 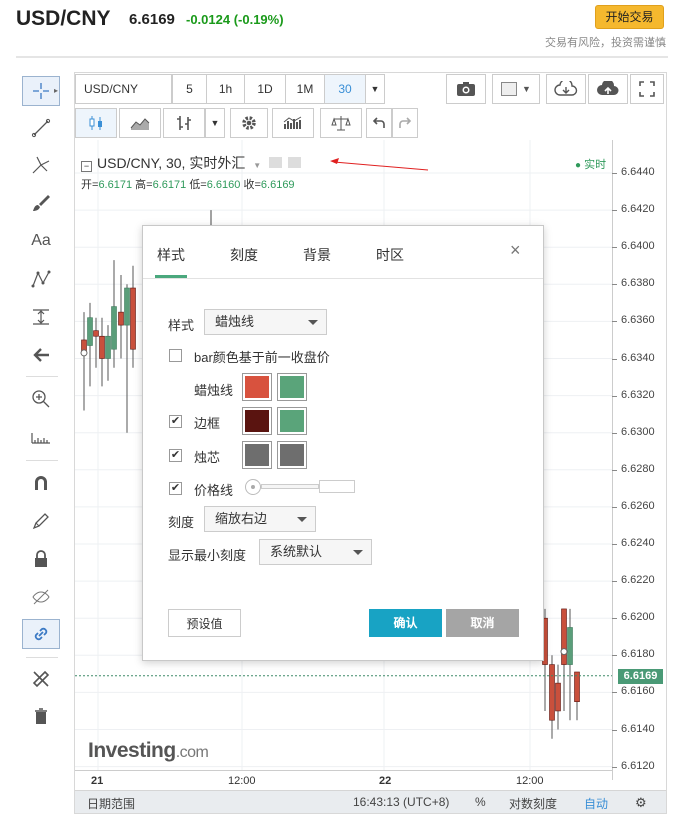 What do you see at coordinates (175, 455) in the screenshot?
I see `wick-checkbox: ✔` at bounding box center [175, 455].